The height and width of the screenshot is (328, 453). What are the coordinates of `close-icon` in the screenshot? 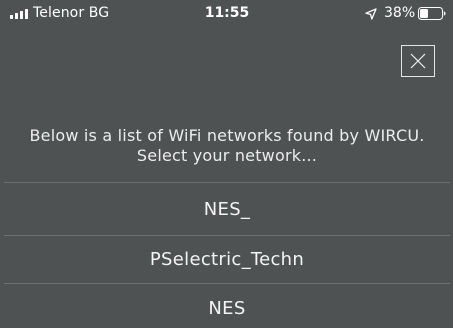 It's located at (418, 61).